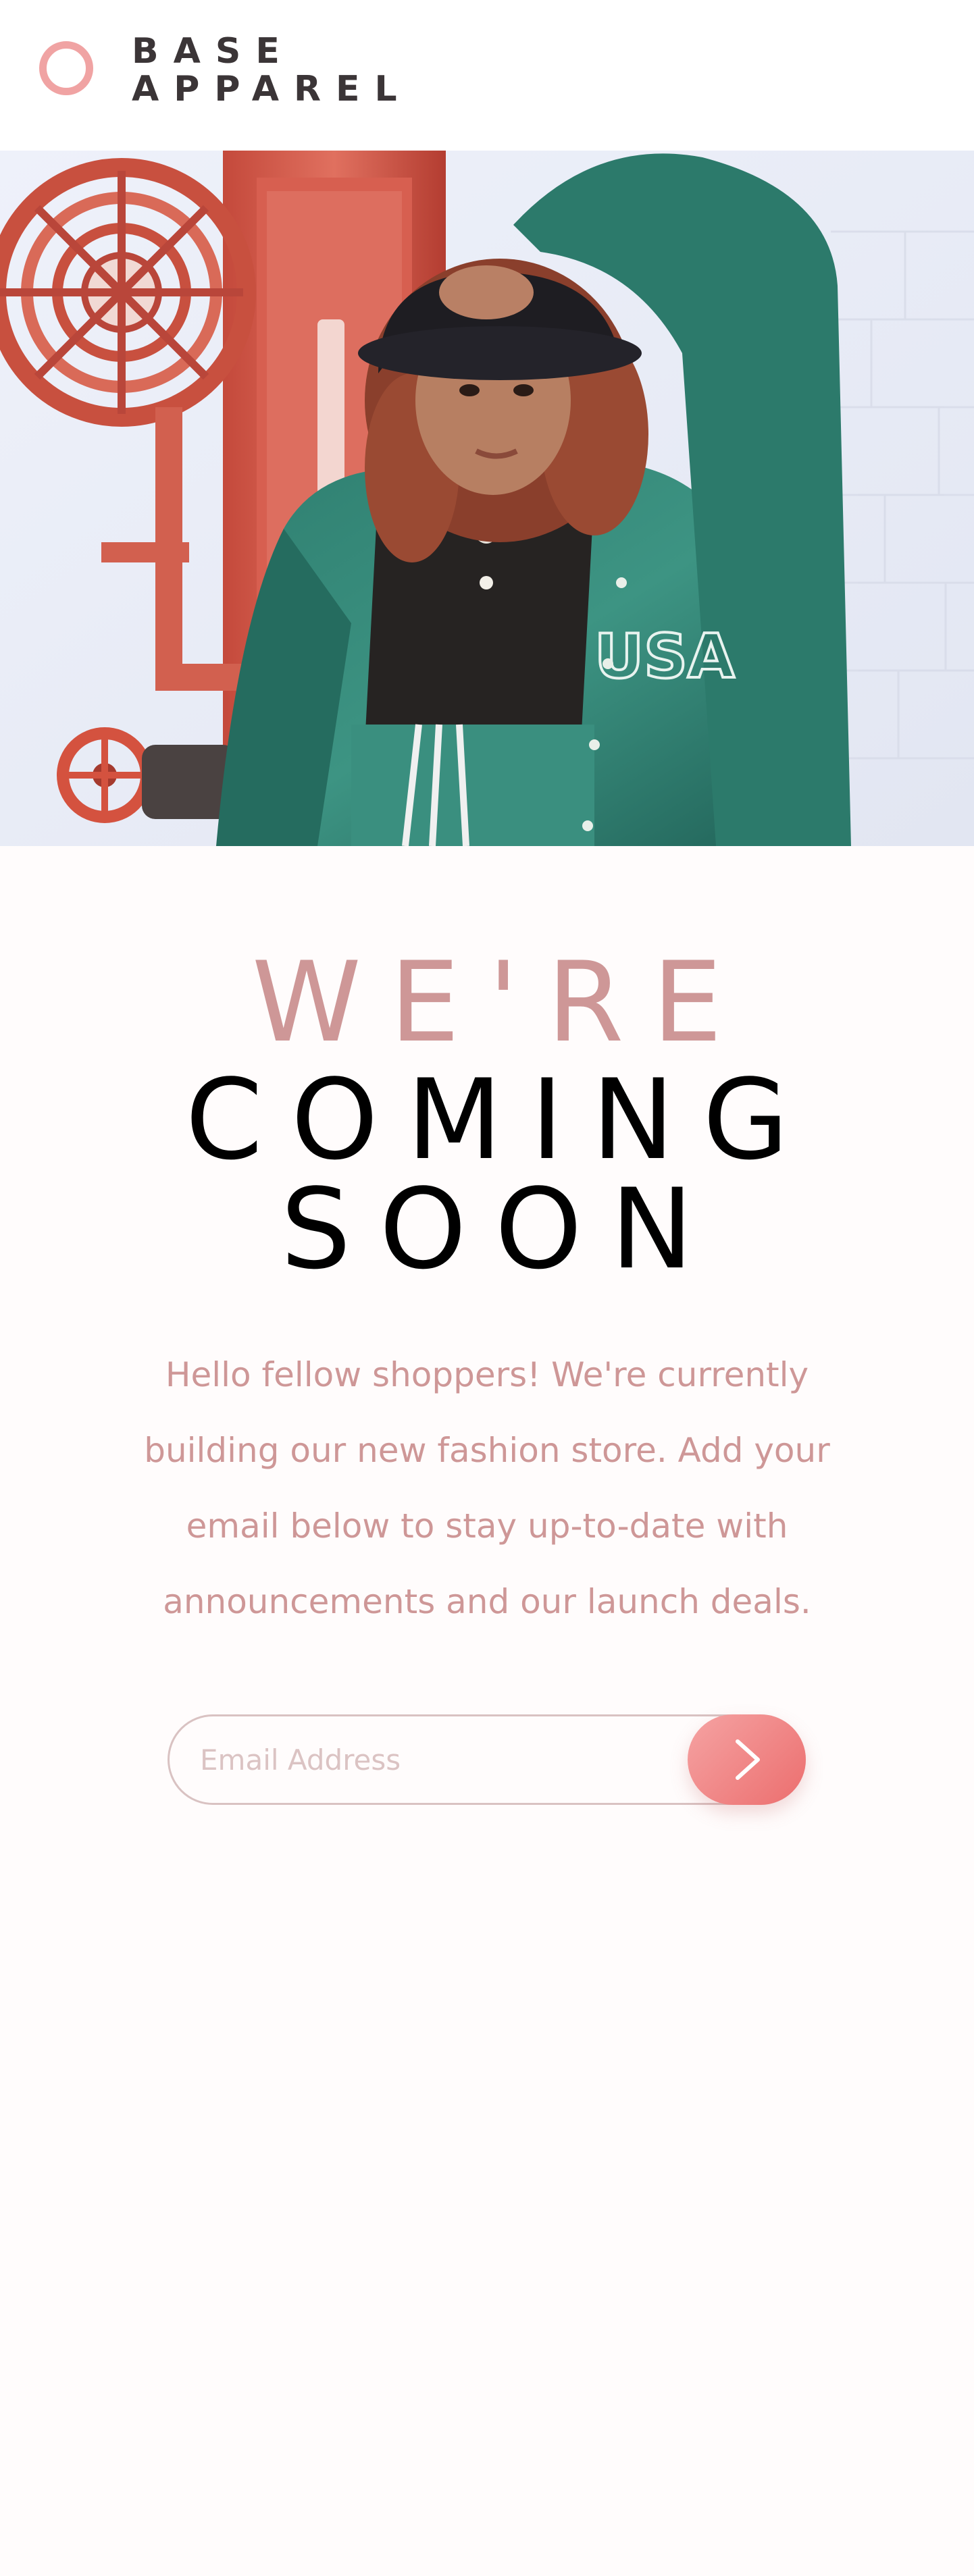 This screenshot has height=2576, width=974. What do you see at coordinates (501, 1002) in the screenshot?
I see `heading-were: WE'RE` at bounding box center [501, 1002].